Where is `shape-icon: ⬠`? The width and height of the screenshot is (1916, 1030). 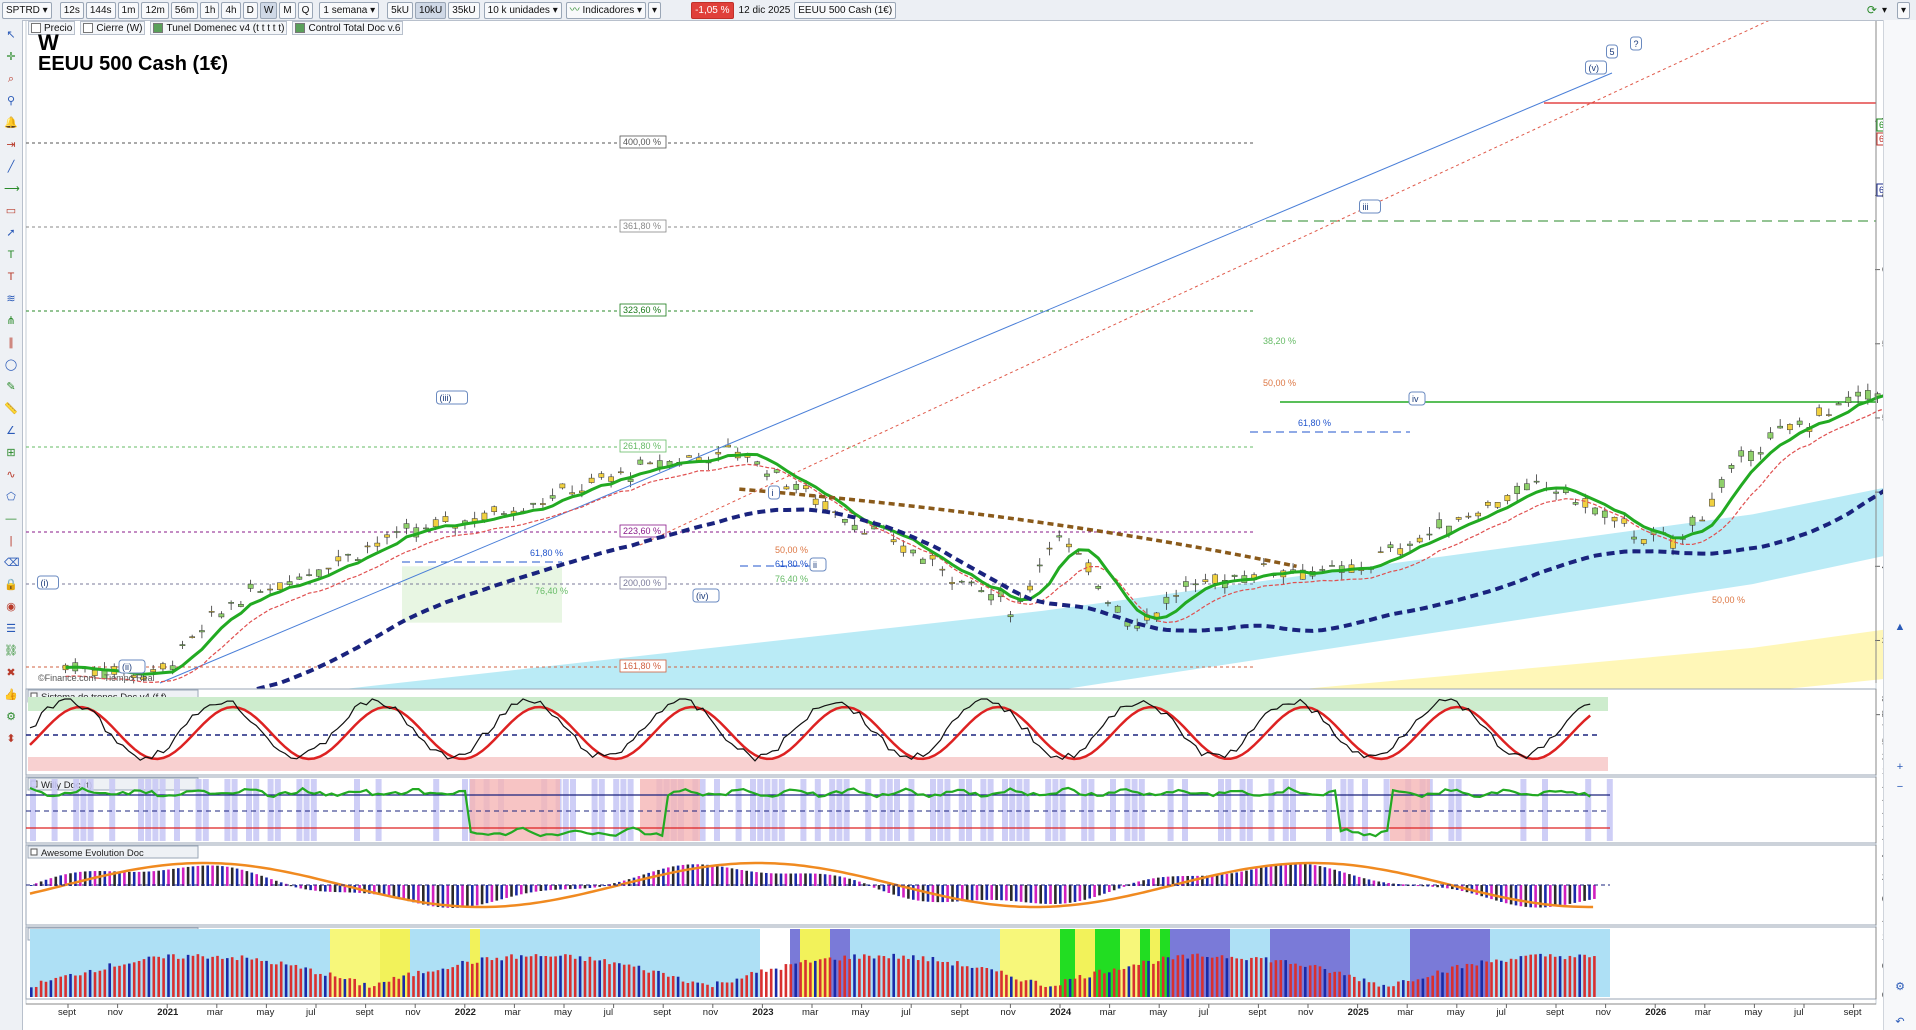 shape-icon: ⬠ is located at coordinates (11, 497).